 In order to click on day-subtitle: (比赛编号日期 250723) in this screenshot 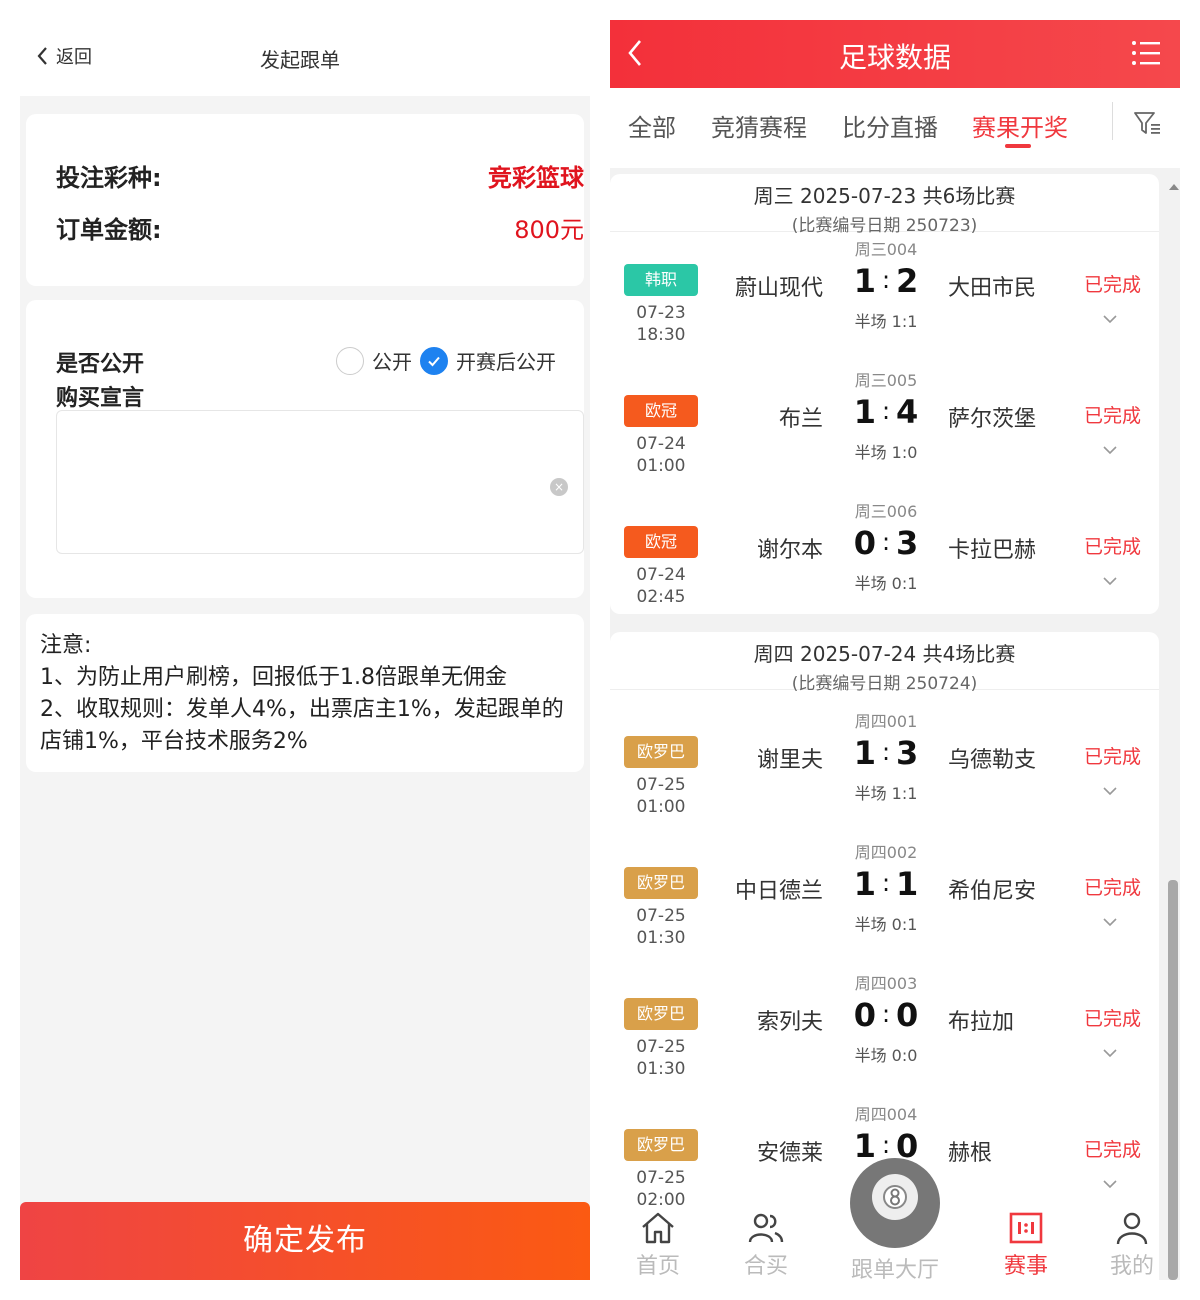, I will do `click(884, 226)`.